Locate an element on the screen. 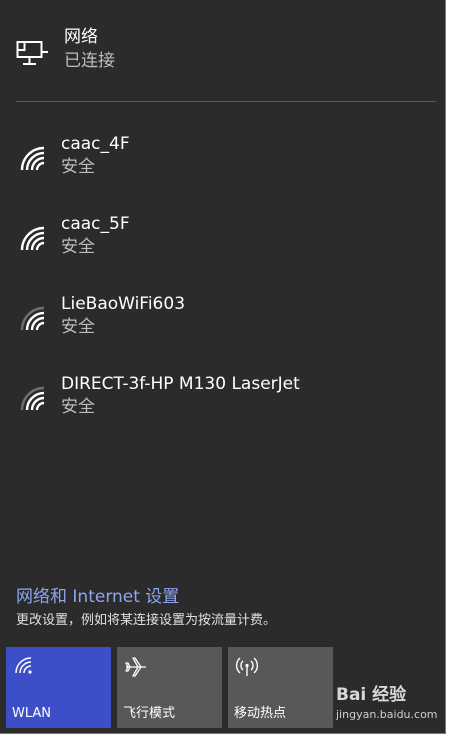 Image resolution: width=451 pixels, height=735 pixels. ethernet-status: 已连接 is located at coordinates (89, 61).